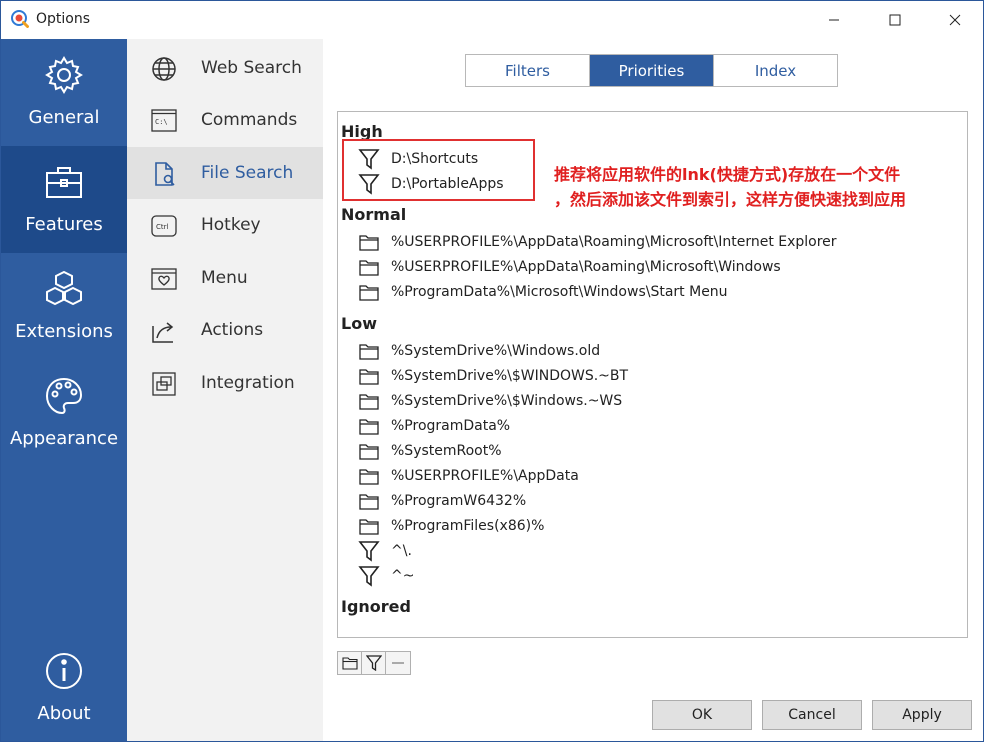  What do you see at coordinates (438, 170) in the screenshot?
I see `highlight-box` at bounding box center [438, 170].